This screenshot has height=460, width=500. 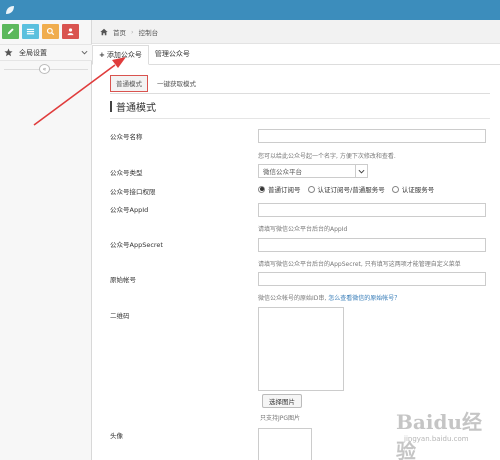 I want to click on permission-radio-group: 普通订阅号 认证订阅号/普通服务号 认证服务号, so click(x=349, y=189).